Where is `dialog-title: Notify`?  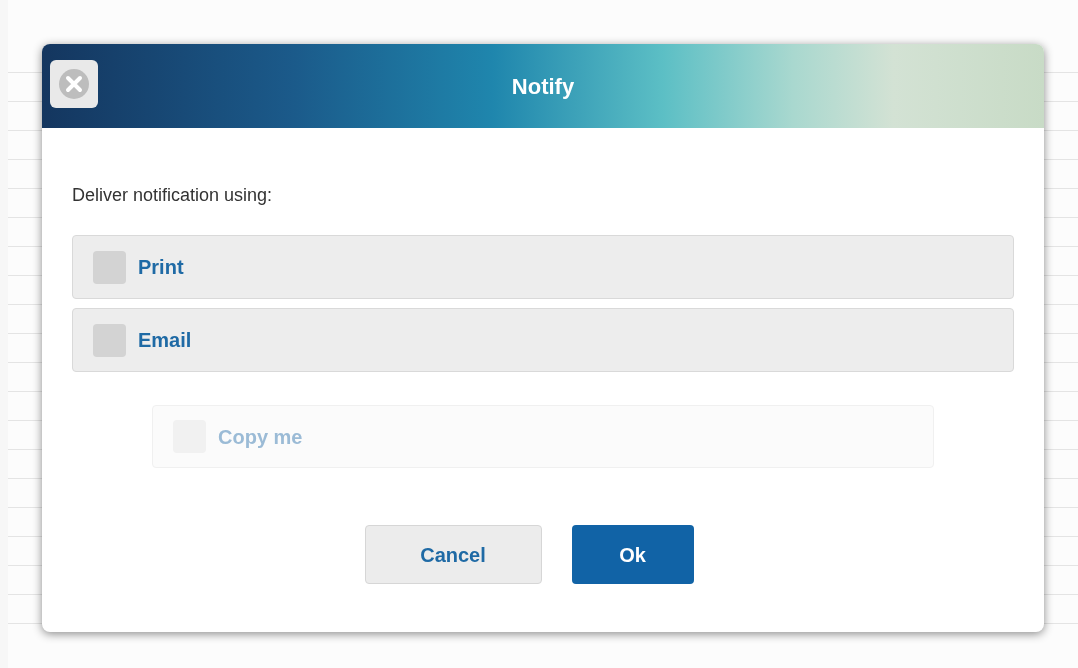
dialog-title: Notify is located at coordinates (543, 86).